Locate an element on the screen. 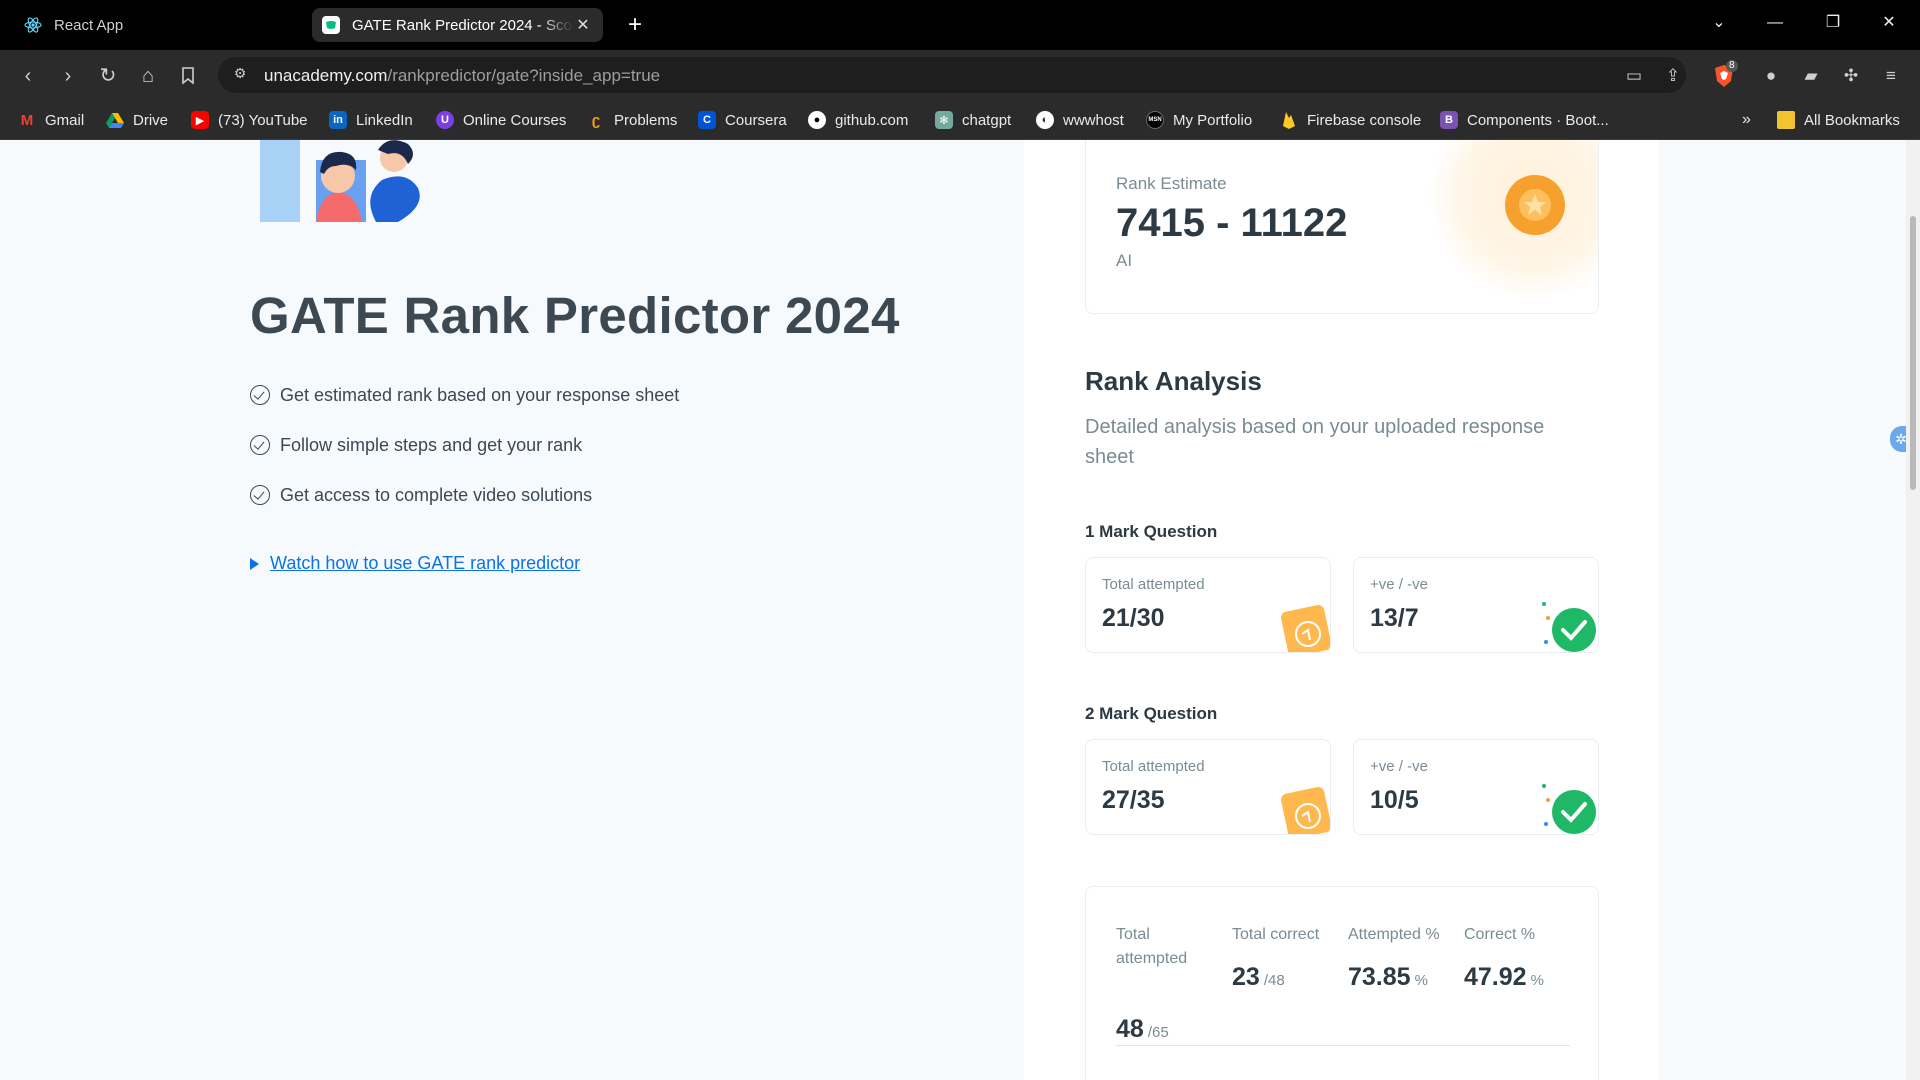  rank-estimate-value: 7415 - 11122 is located at coordinates (1232, 223).